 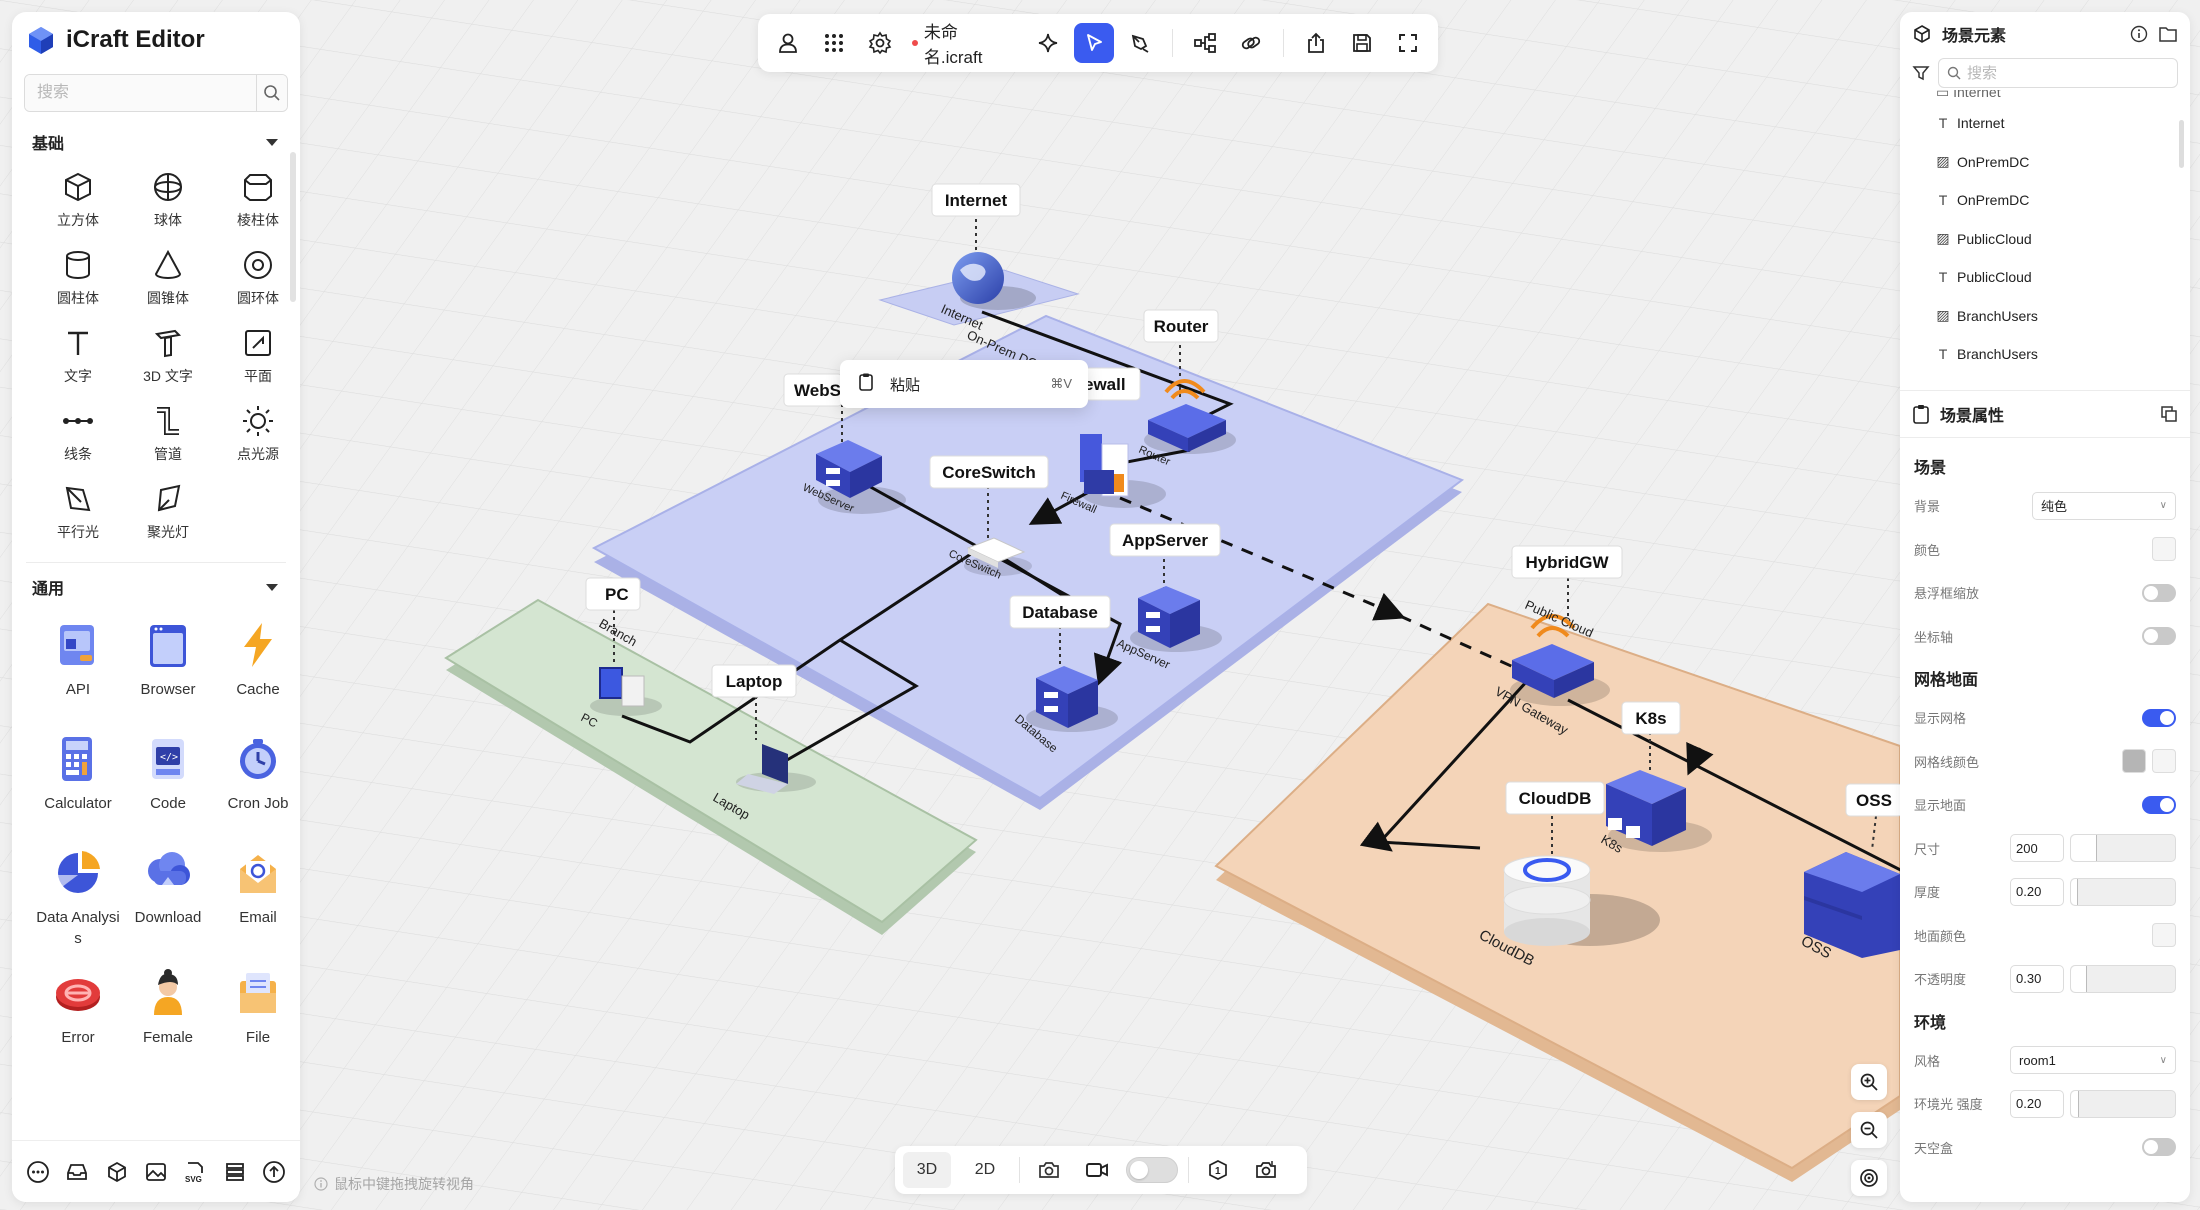 What do you see at coordinates (78, 202) in the screenshot?
I see `shape-cube: 立方体` at bounding box center [78, 202].